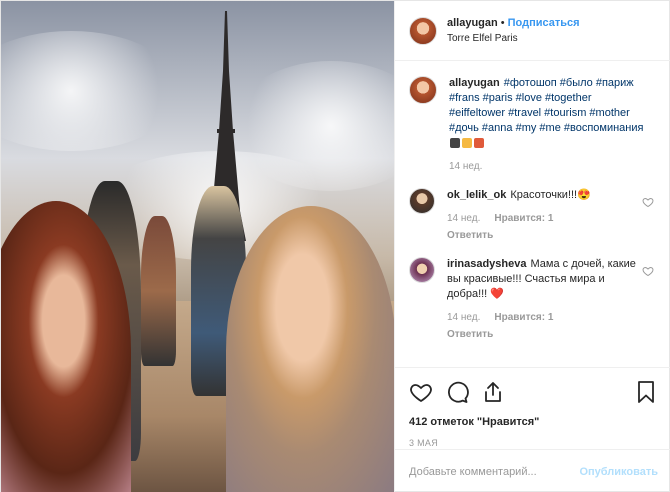  Describe the element at coordinates (549, 166) in the screenshot. I see `caption-meta: 14 нед.` at that location.